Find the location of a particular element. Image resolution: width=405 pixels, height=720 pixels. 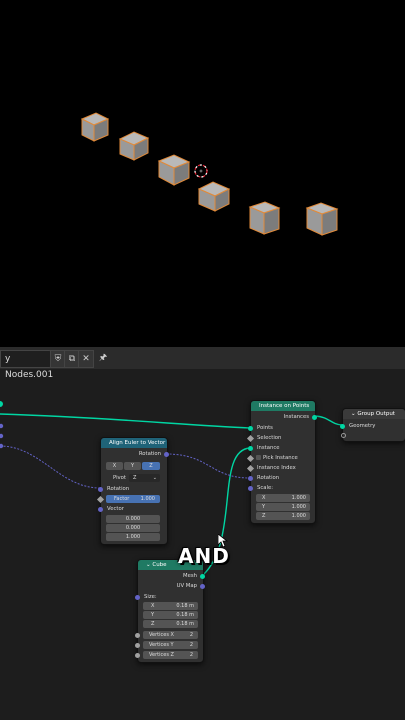

vertices-x-field: Vertices X 2 is located at coordinates (170, 635).